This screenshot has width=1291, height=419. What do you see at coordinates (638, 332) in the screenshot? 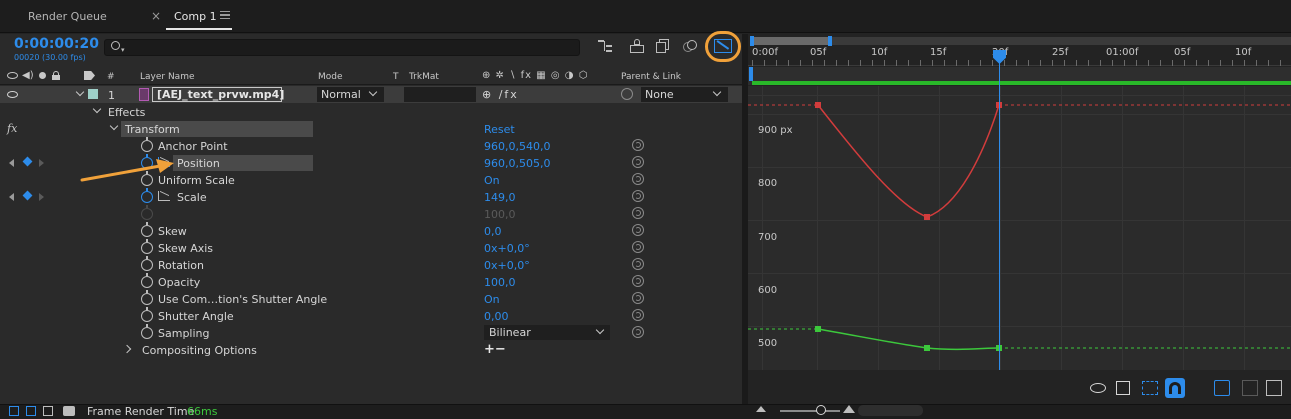
I see `sampling-pickwhip-icon` at bounding box center [638, 332].